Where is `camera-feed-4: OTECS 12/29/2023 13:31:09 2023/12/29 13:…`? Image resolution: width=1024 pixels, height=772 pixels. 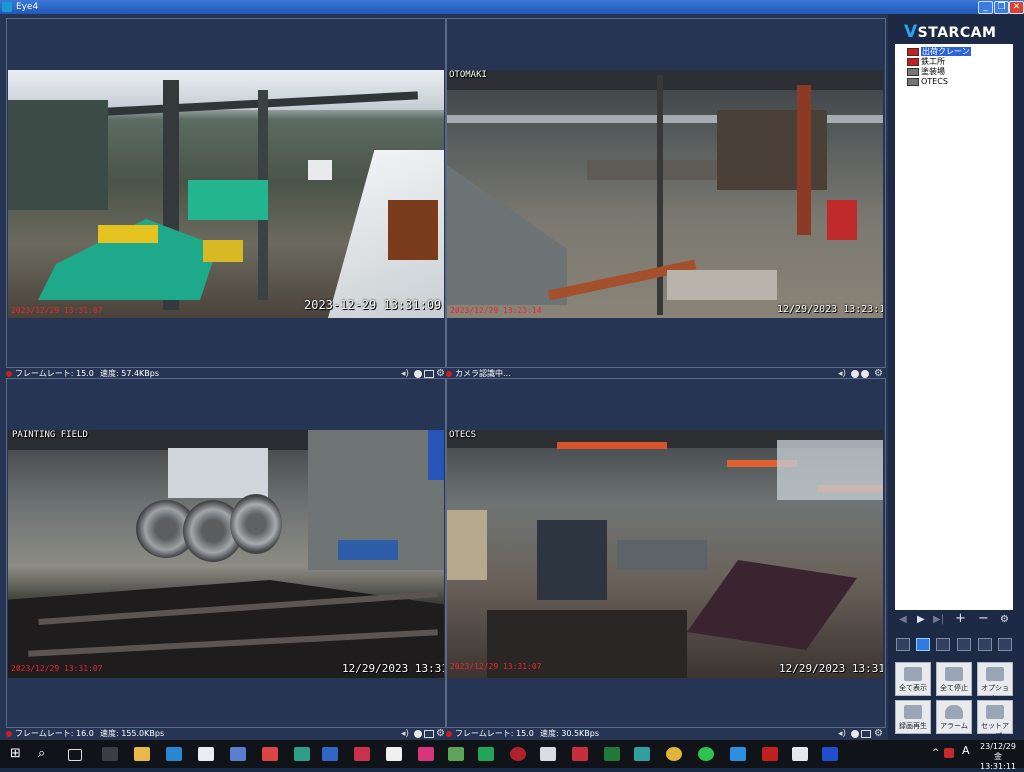
camera-feed-4: OTECS 12/29/2023 13:31:09 2023/12/29 13:… is located at coordinates (665, 554).